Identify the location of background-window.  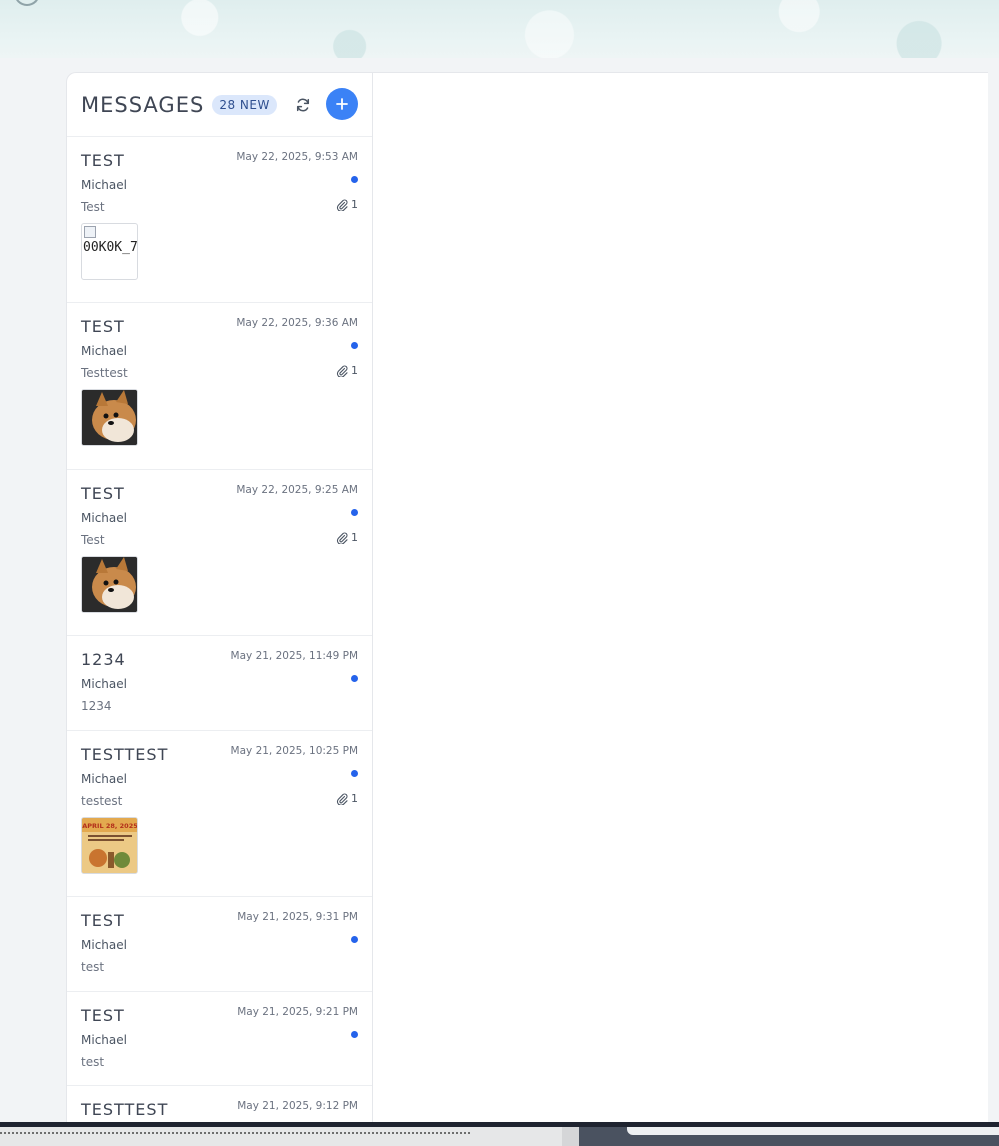
(789, 1136).